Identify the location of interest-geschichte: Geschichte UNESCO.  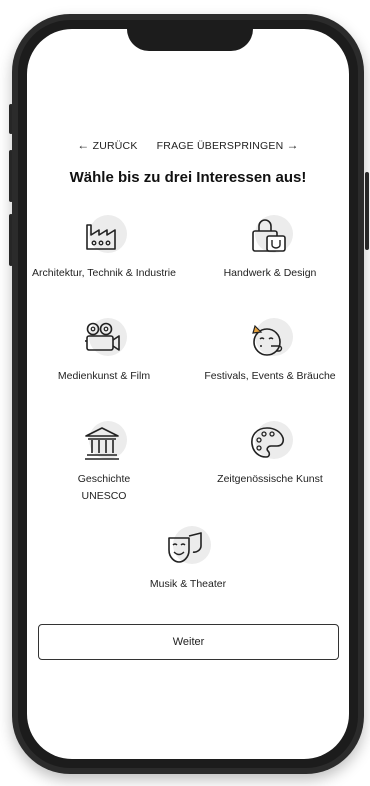
(104, 463).